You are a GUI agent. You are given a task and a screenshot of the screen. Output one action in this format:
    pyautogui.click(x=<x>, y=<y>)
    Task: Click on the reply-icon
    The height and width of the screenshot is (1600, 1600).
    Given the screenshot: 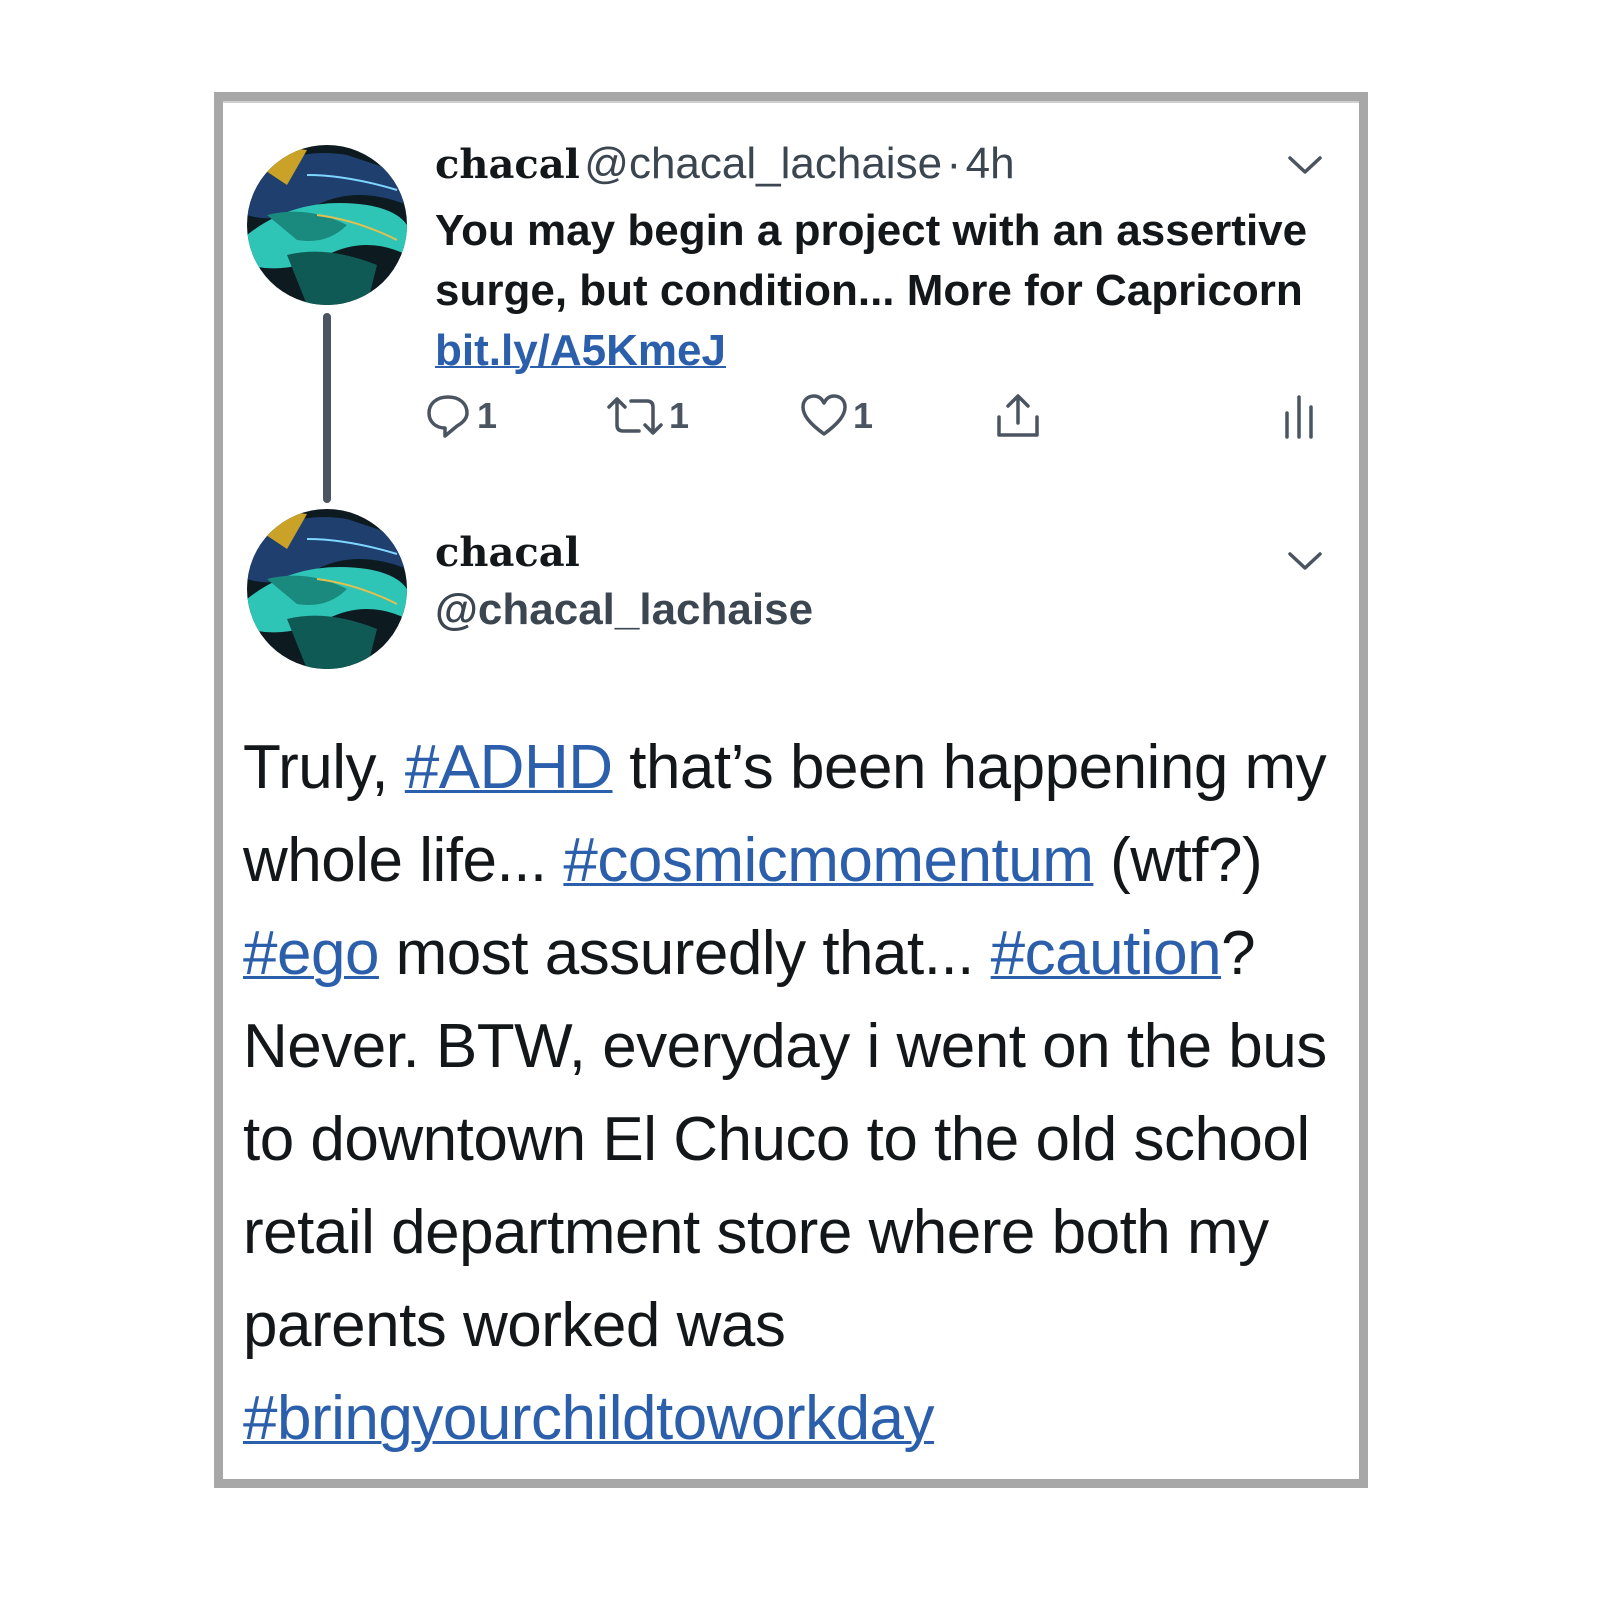 What is the action you would take?
    pyautogui.click(x=448, y=416)
    